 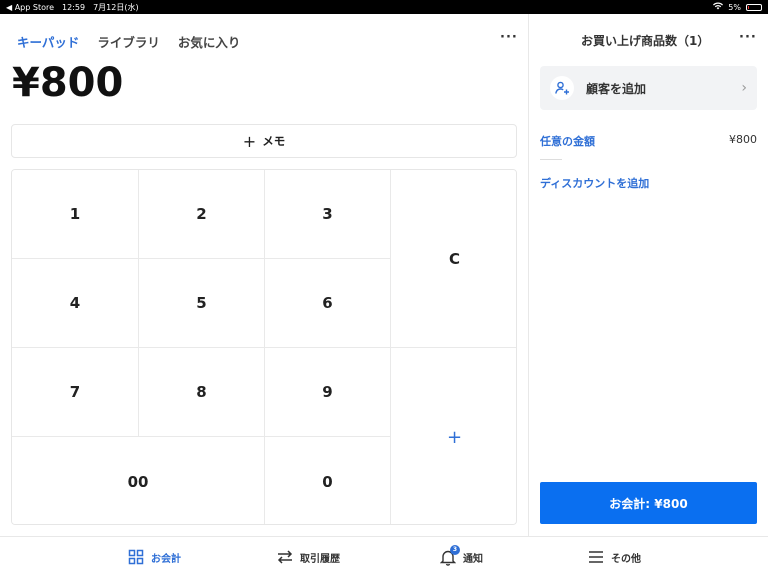 I want to click on battery-percent: 5%, so click(x=734, y=7).